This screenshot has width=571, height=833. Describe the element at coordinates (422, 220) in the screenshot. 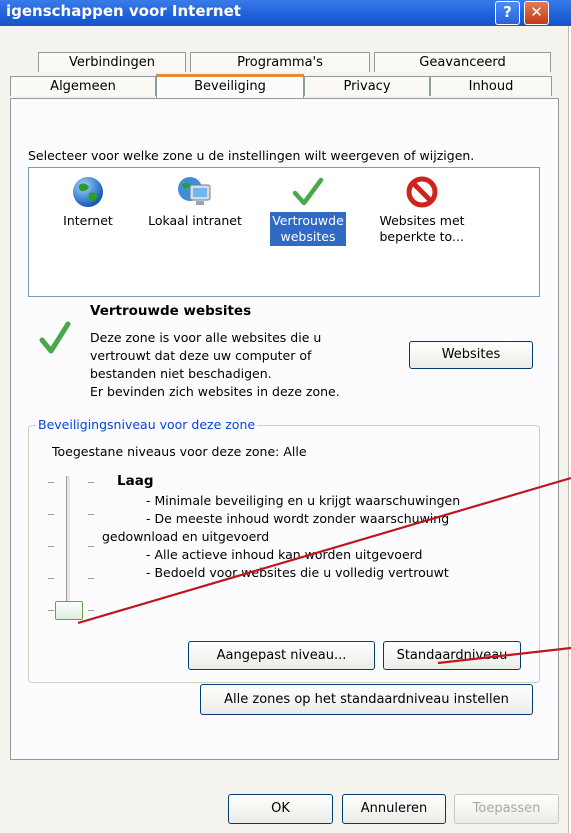

I see `zone-label-line1: Websites met` at that location.